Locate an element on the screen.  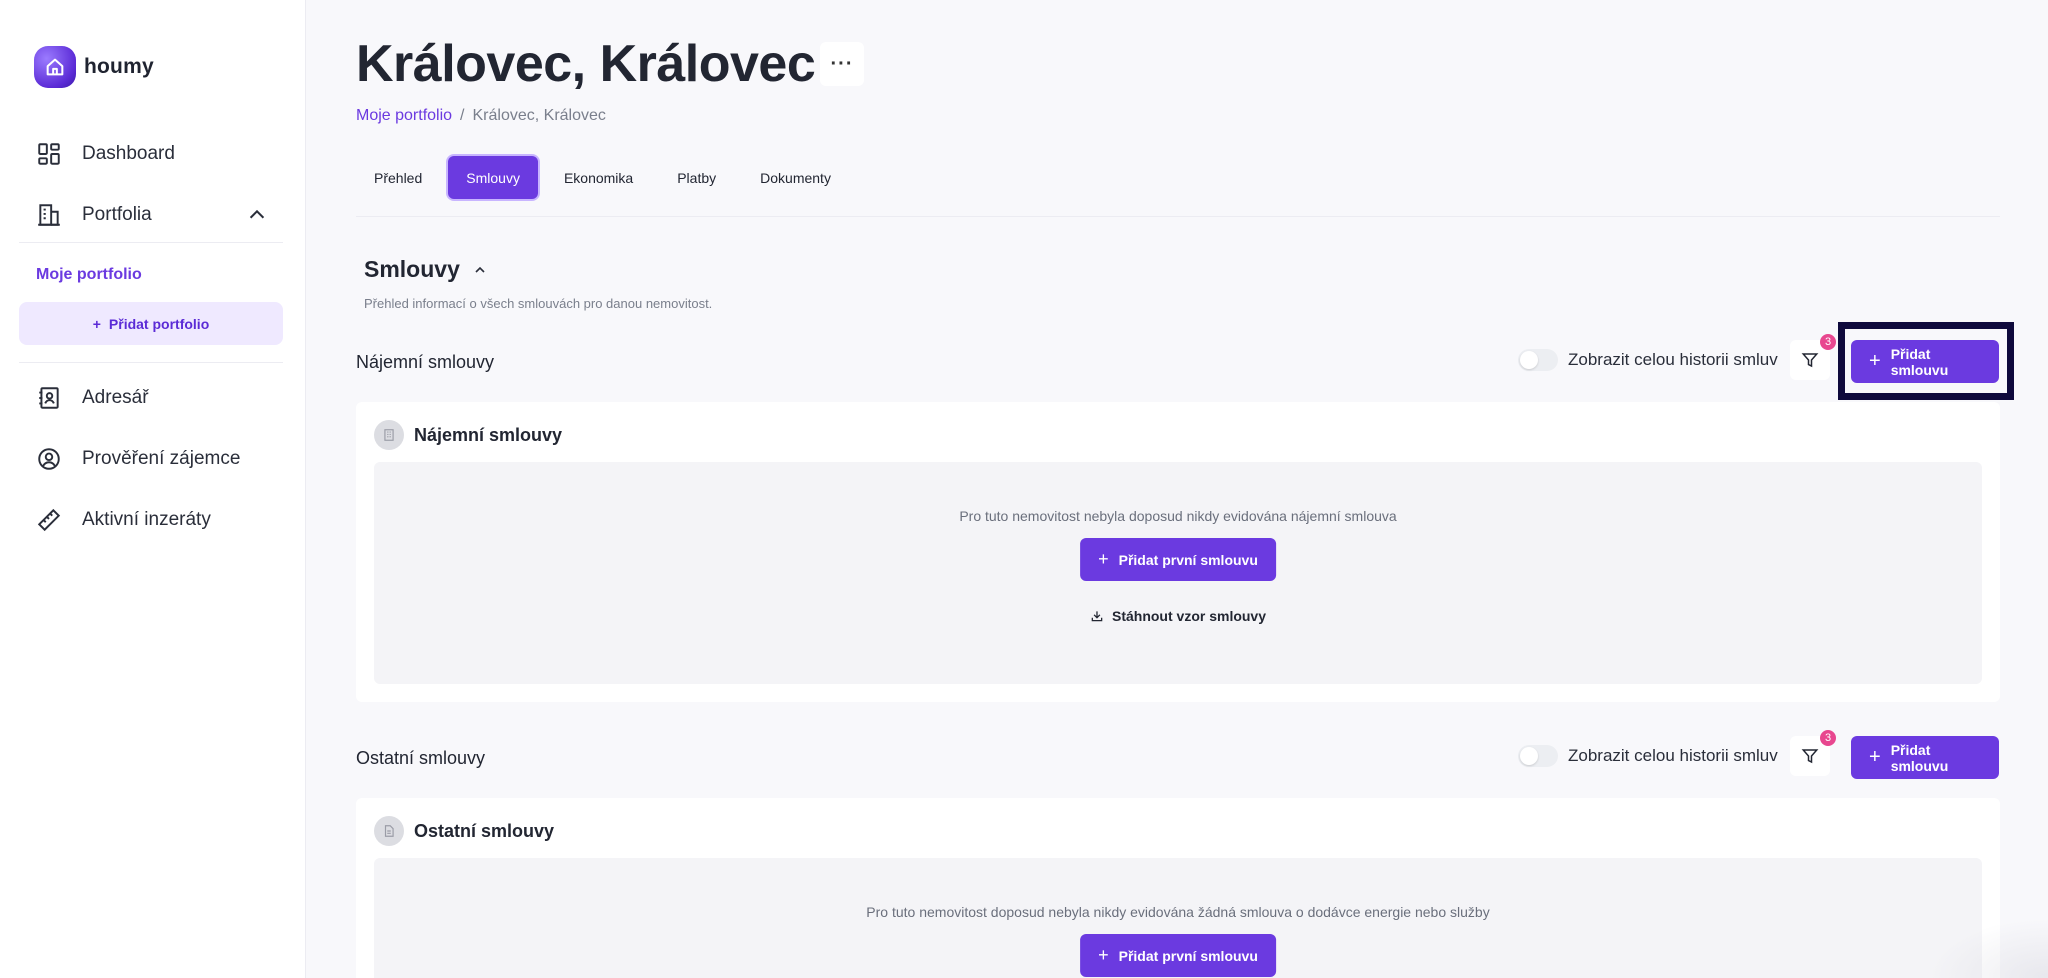
user-check-icon is located at coordinates (49, 459).